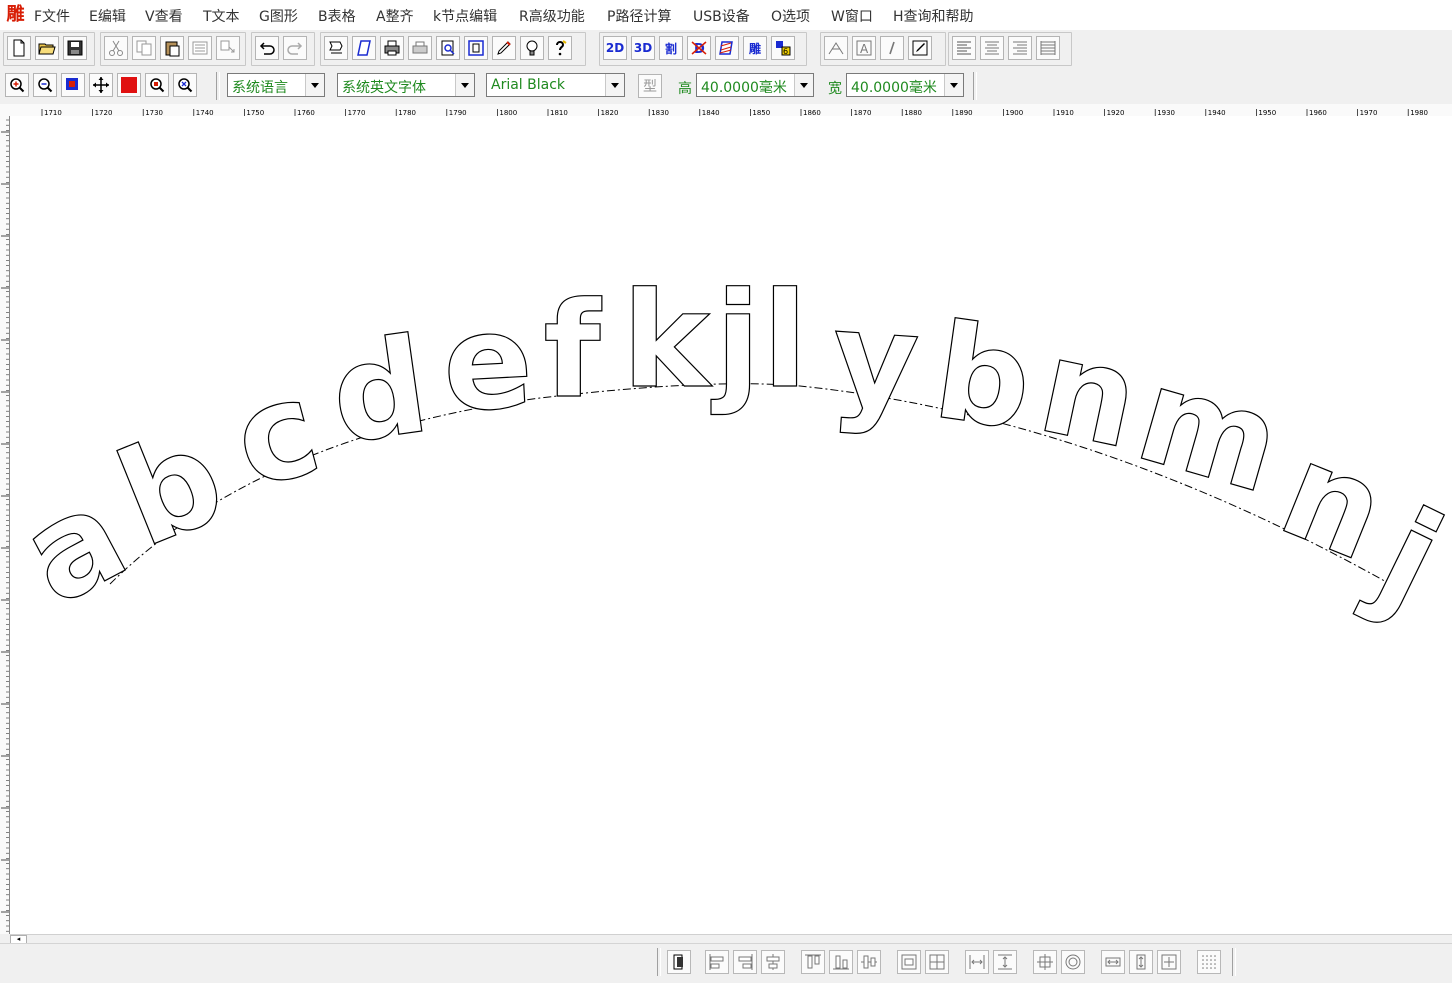 This screenshot has width=1452, height=983. Describe the element at coordinates (185, 85) in the screenshot. I see `zoom-page-button` at that location.